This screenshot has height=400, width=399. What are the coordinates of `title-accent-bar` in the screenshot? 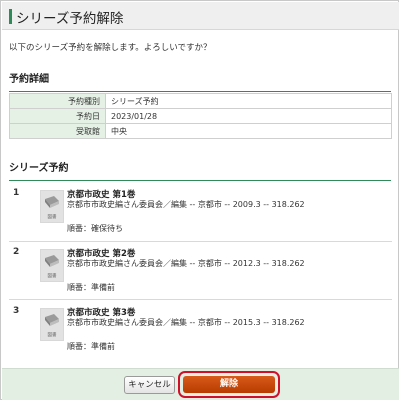 It's located at (10, 16).